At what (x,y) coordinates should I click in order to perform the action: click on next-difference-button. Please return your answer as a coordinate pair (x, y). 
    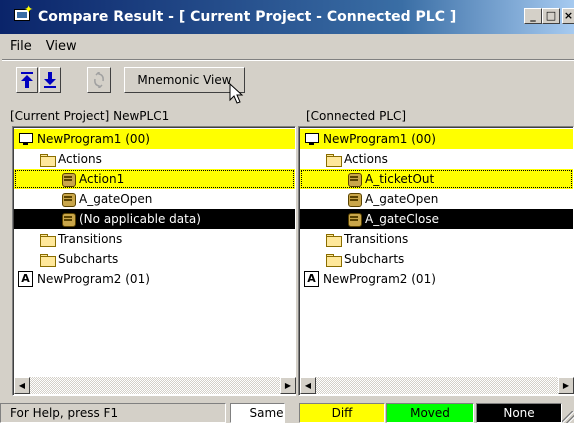
    Looking at the image, I should click on (50, 80).